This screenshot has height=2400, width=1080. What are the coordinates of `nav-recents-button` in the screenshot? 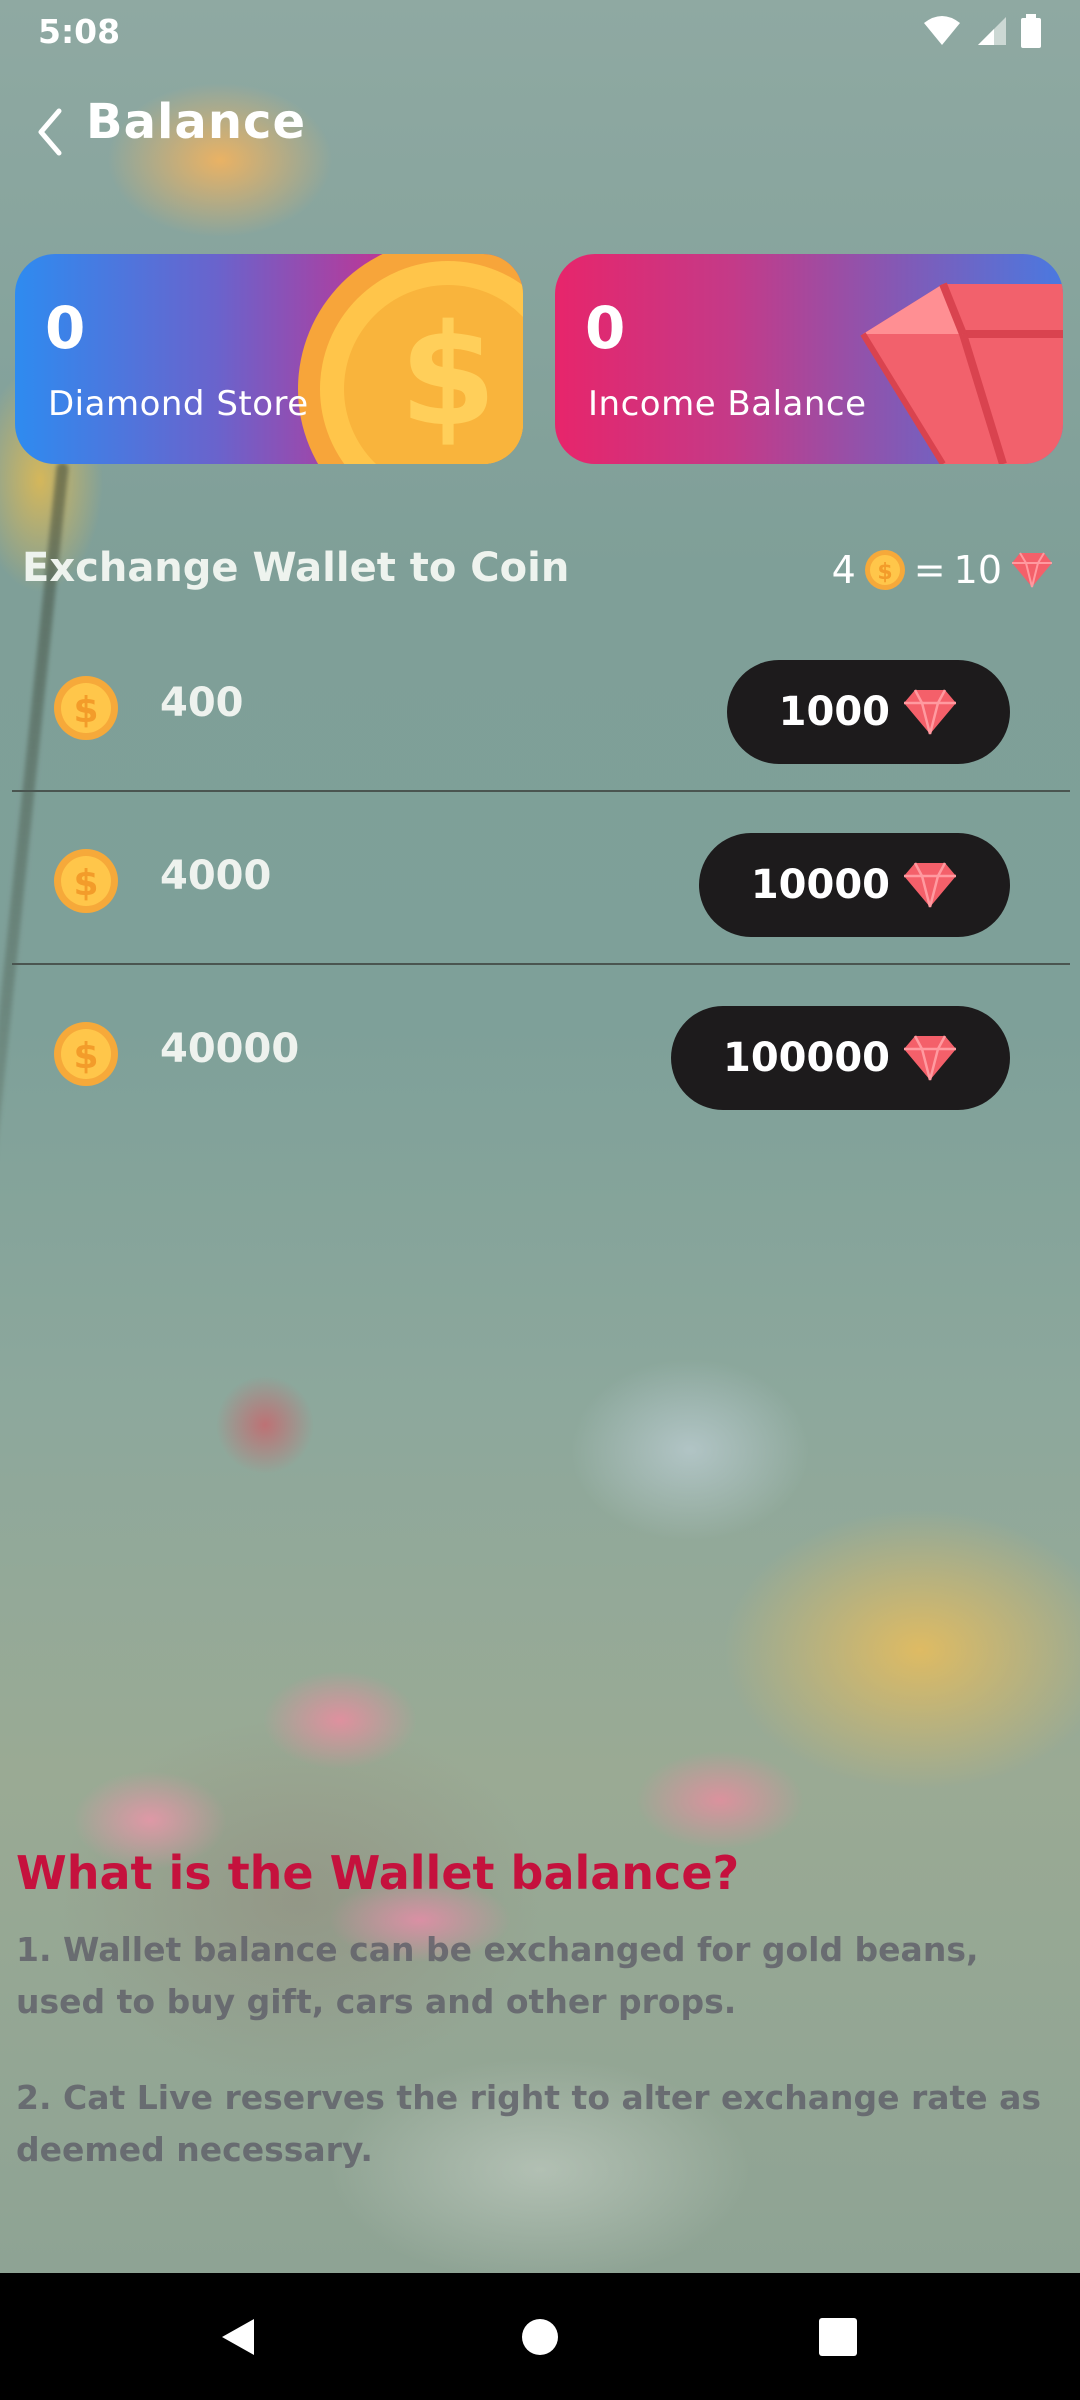 It's located at (838, 2337).